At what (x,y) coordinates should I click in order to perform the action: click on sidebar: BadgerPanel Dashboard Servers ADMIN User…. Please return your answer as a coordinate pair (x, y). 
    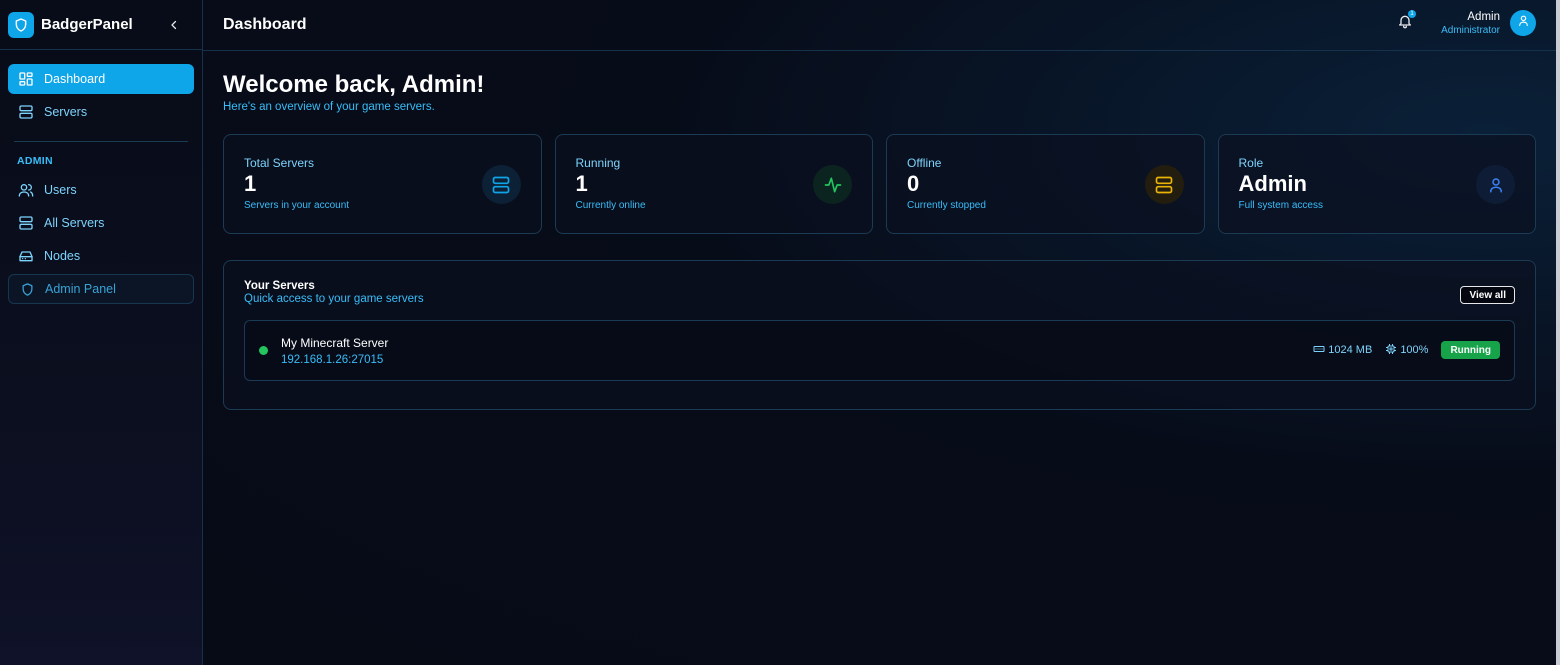
    Looking at the image, I should click on (101, 332).